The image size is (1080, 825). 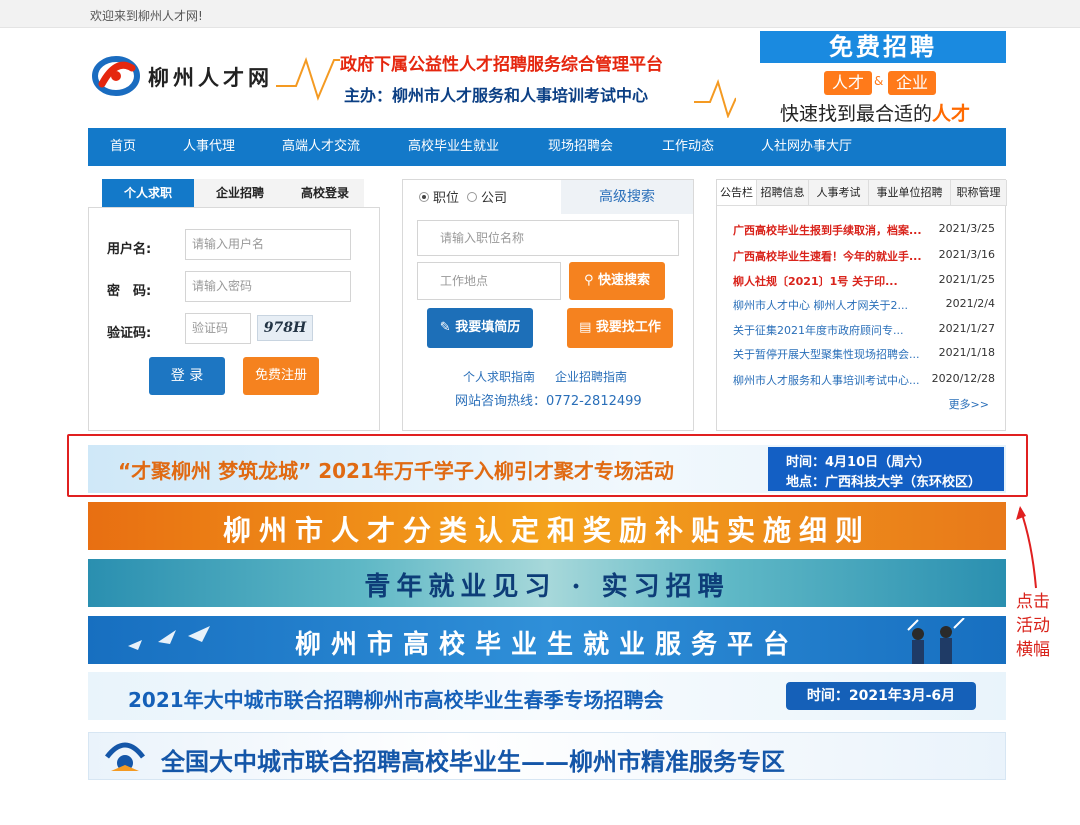 I want to click on nav-item-graduate-employment: 高校毕业生就业, so click(x=453, y=147).